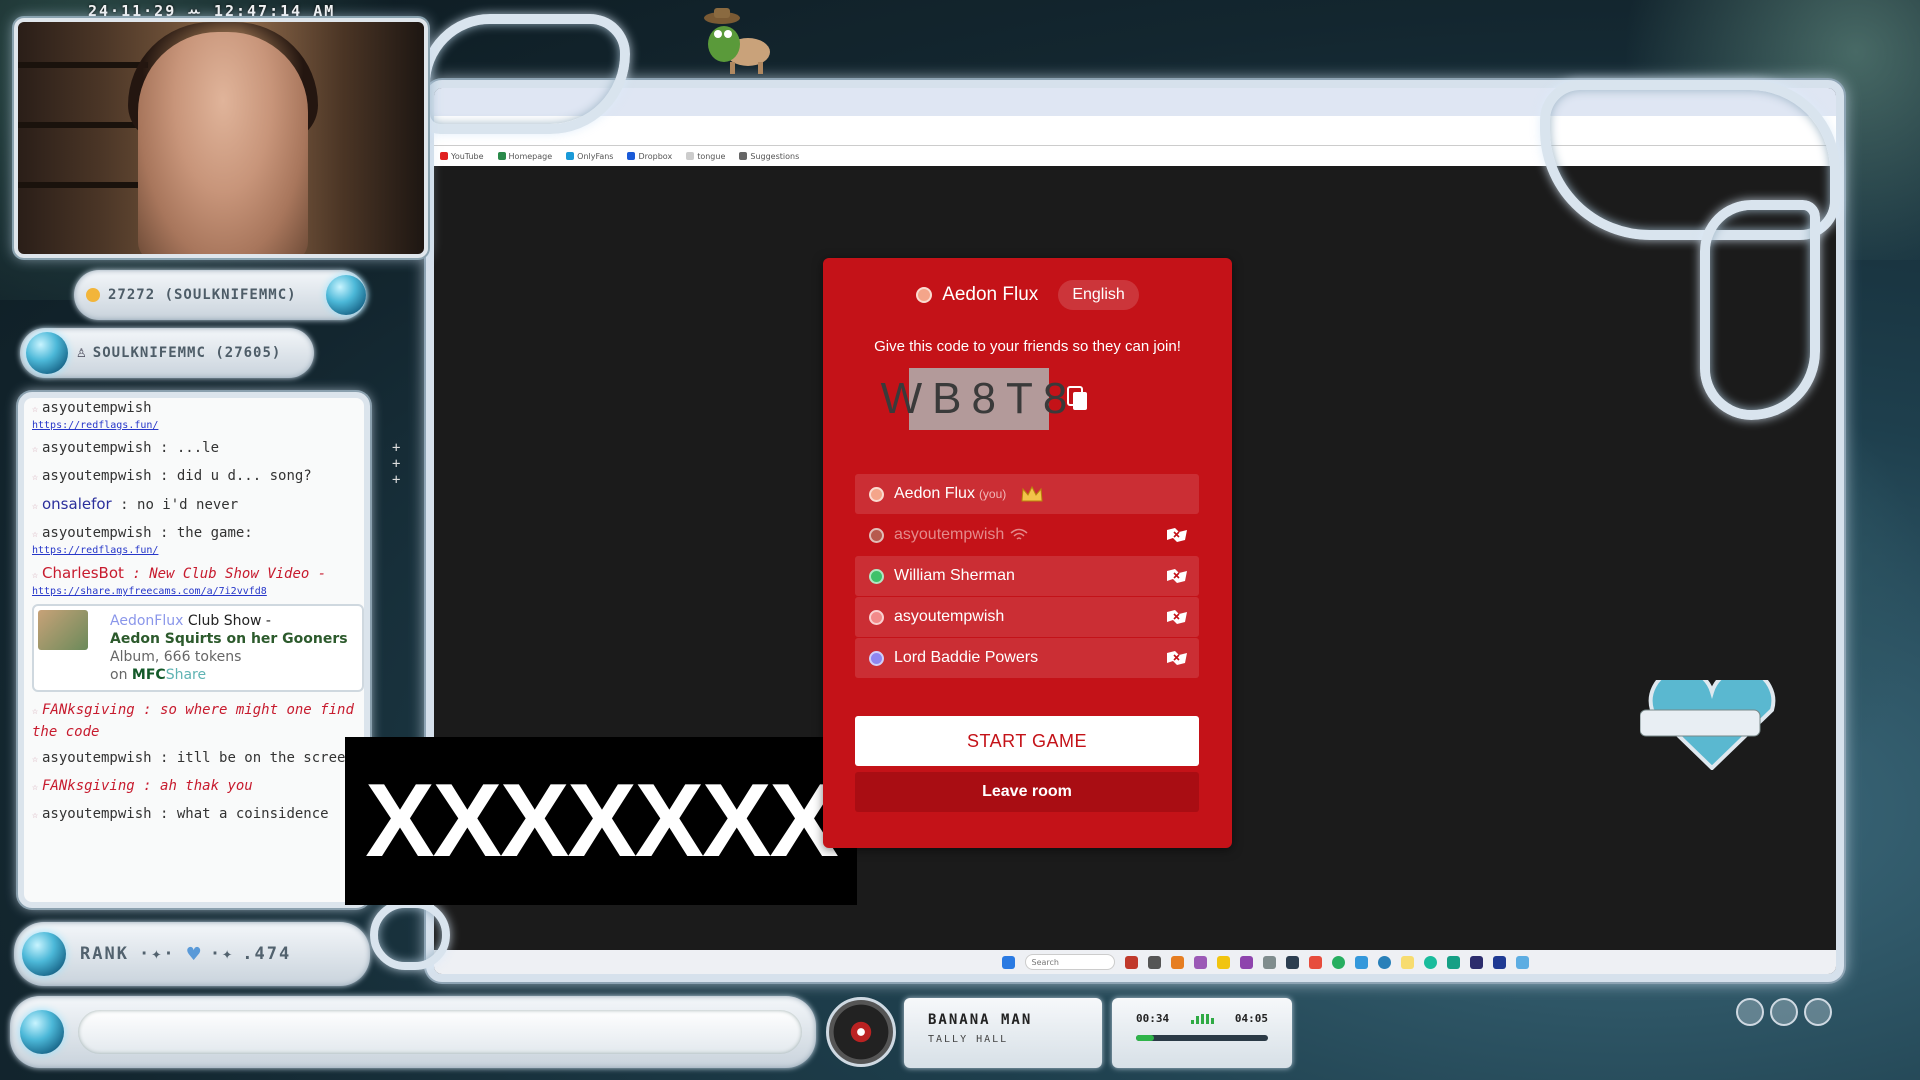  What do you see at coordinates (1430, 962) in the screenshot?
I see `spotify-icon` at bounding box center [1430, 962].